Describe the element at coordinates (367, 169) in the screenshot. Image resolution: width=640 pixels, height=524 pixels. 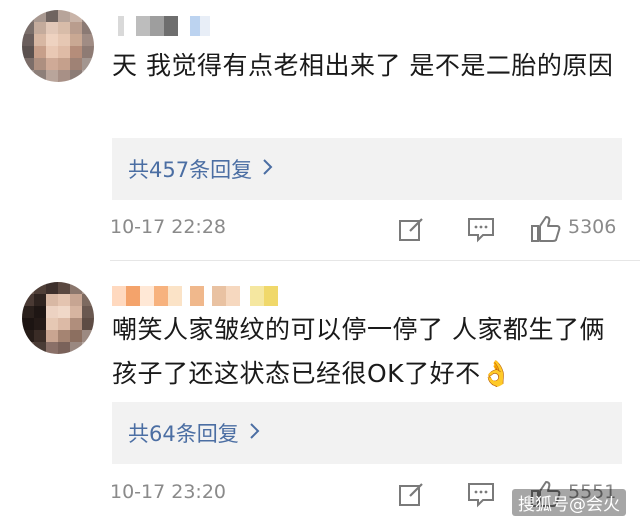
I see `view-replies-button: 共457条回复` at that location.